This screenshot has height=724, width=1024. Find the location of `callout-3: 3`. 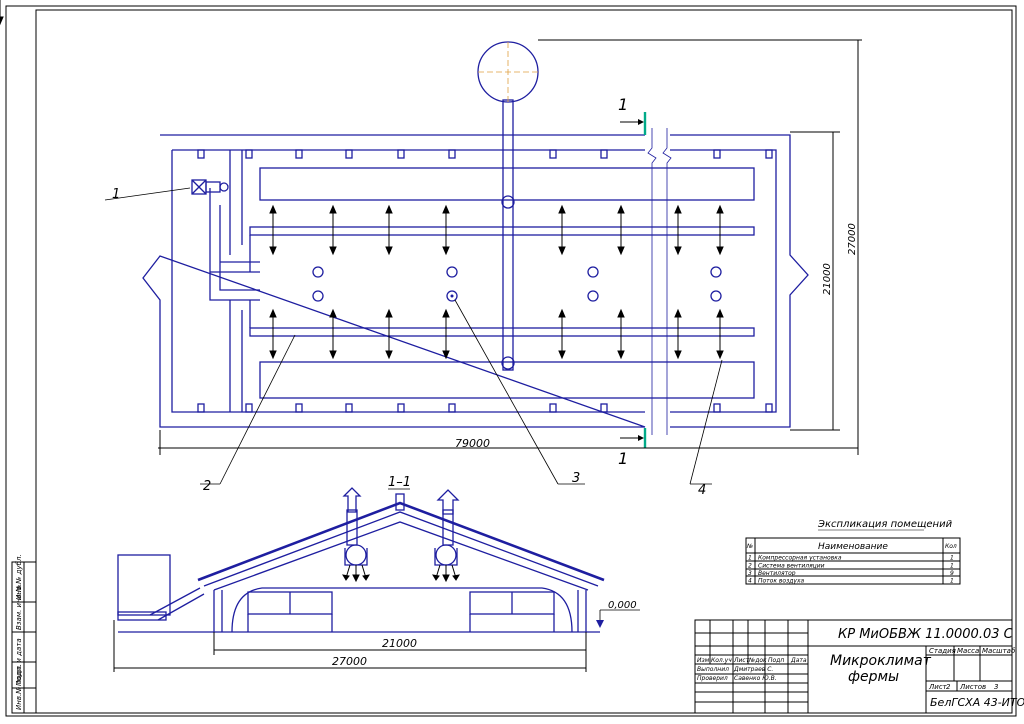

callout-3: 3 is located at coordinates (576, 478).